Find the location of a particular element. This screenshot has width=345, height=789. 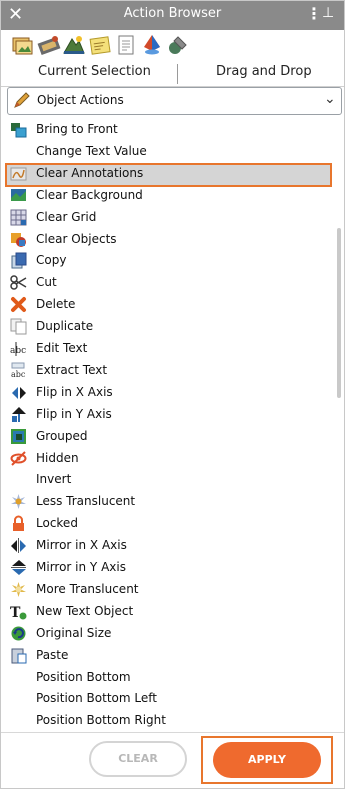

grouped-icon is located at coordinates (18, 436).